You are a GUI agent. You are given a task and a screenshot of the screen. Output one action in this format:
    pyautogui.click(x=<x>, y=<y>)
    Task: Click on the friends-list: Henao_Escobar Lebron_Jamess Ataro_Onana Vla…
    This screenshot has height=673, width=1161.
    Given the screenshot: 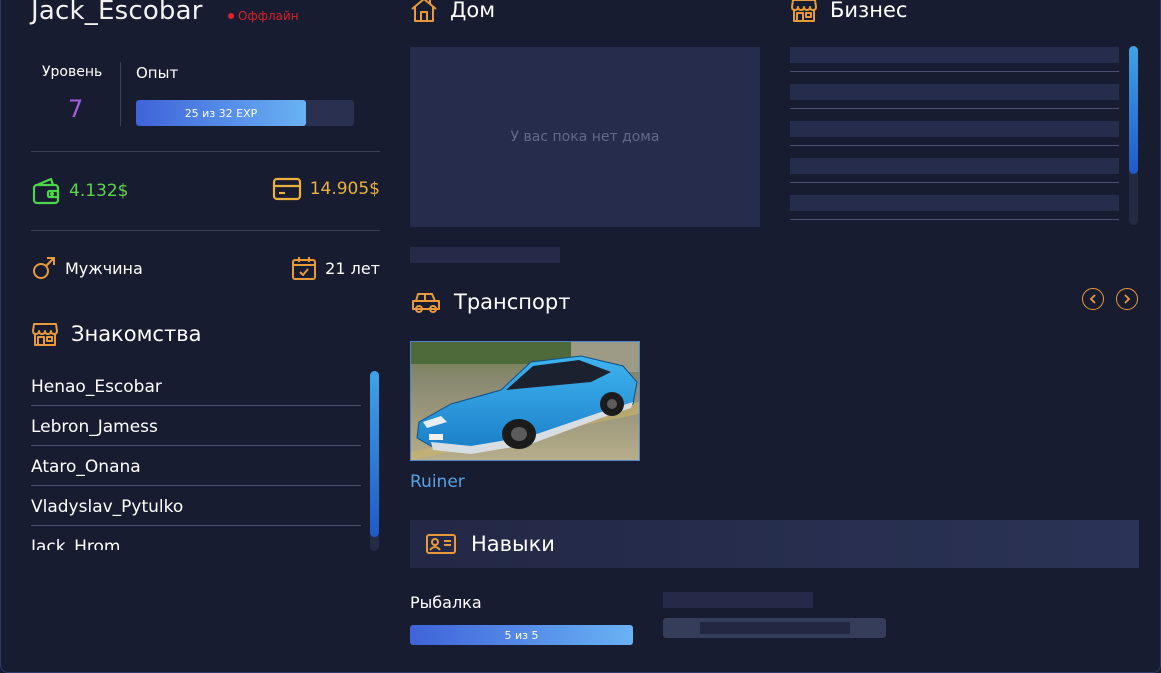 What is the action you would take?
    pyautogui.click(x=196, y=458)
    